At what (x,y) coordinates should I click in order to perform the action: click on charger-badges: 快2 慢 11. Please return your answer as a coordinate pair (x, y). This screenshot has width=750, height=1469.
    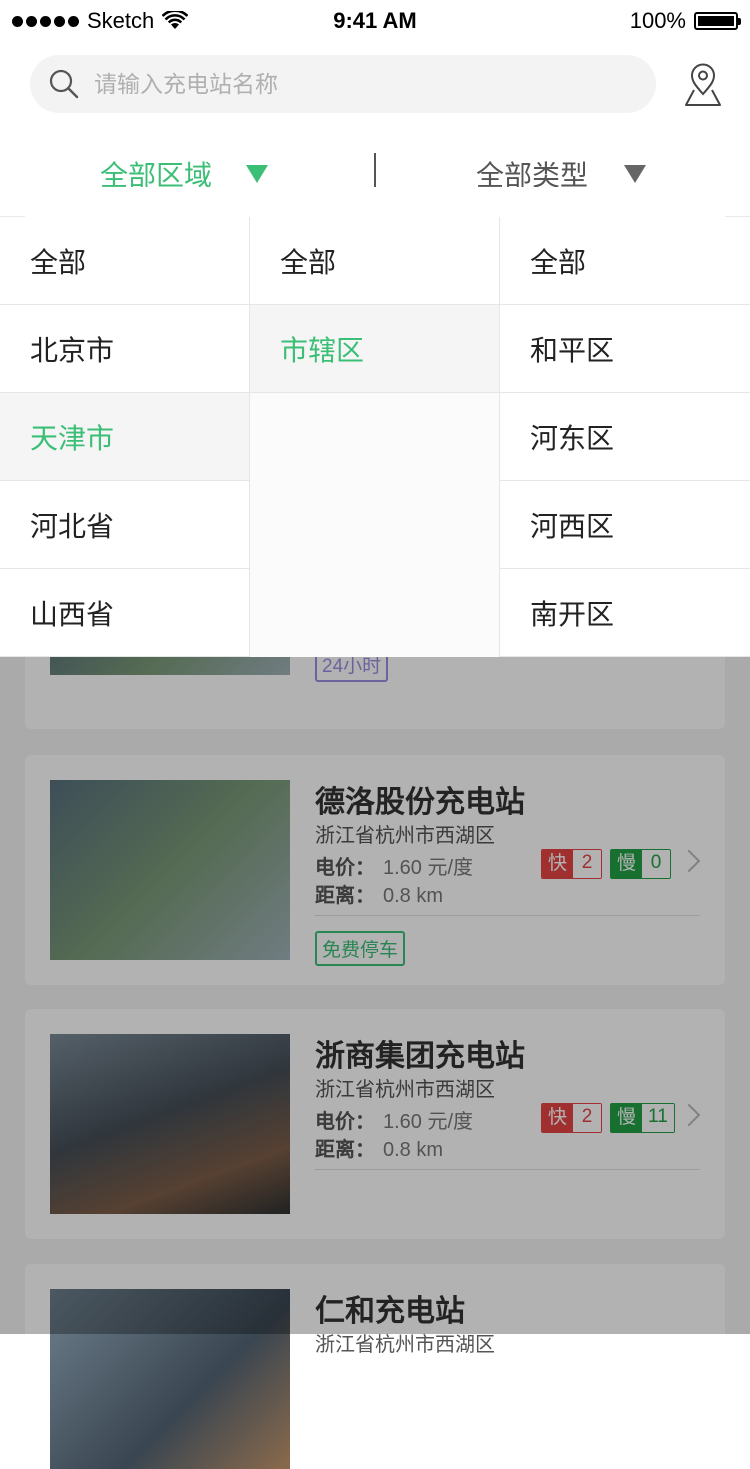
    Looking at the image, I should click on (608, 1118).